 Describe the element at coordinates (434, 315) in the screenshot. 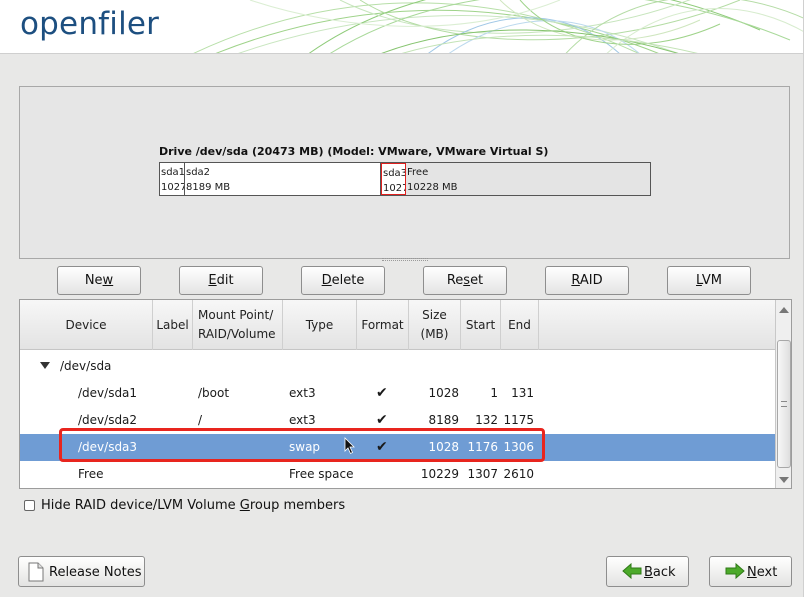

I see `col-size-line1: Size` at that location.